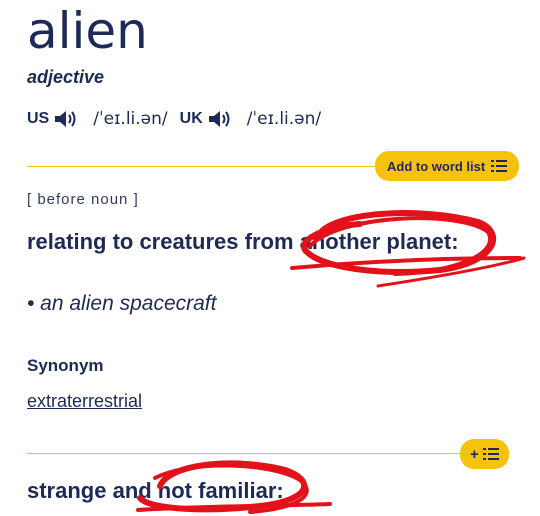  What do you see at coordinates (474, 454) in the screenshot?
I see `plus-label: +` at bounding box center [474, 454].